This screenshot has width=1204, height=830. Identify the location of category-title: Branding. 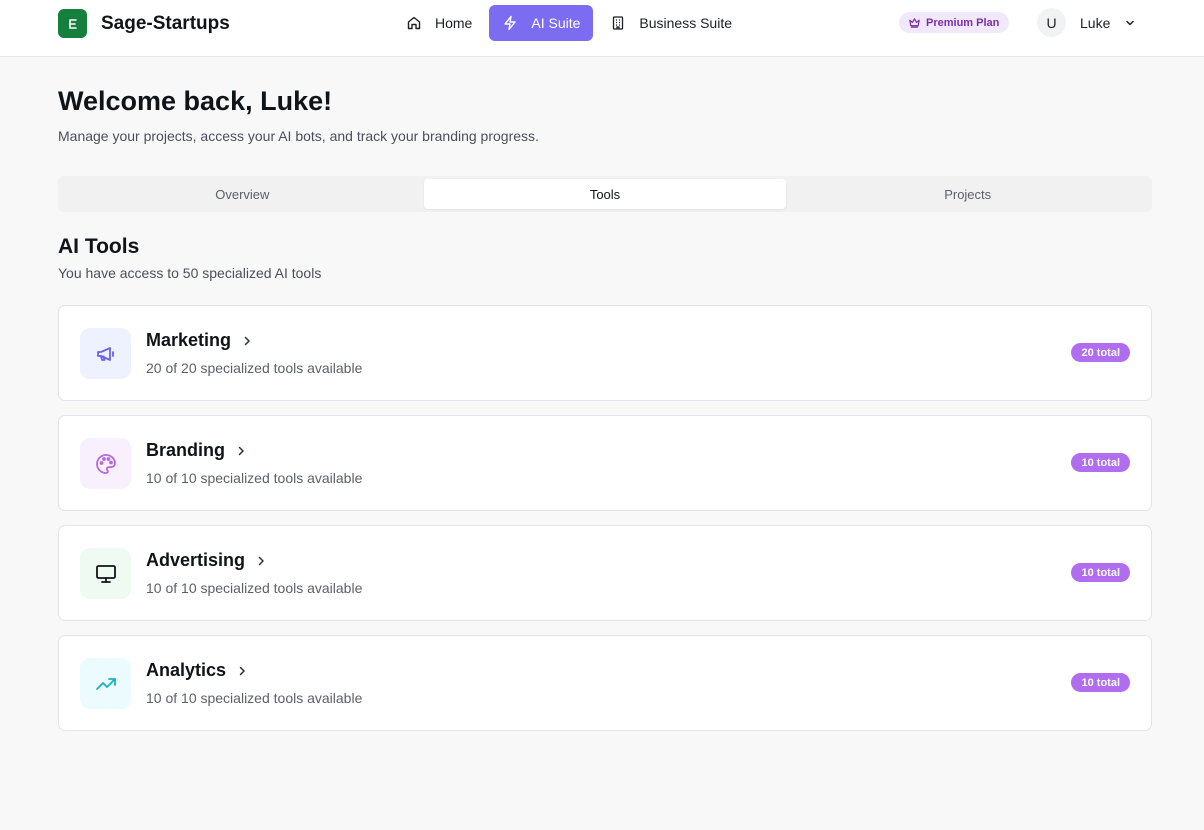
(196, 450).